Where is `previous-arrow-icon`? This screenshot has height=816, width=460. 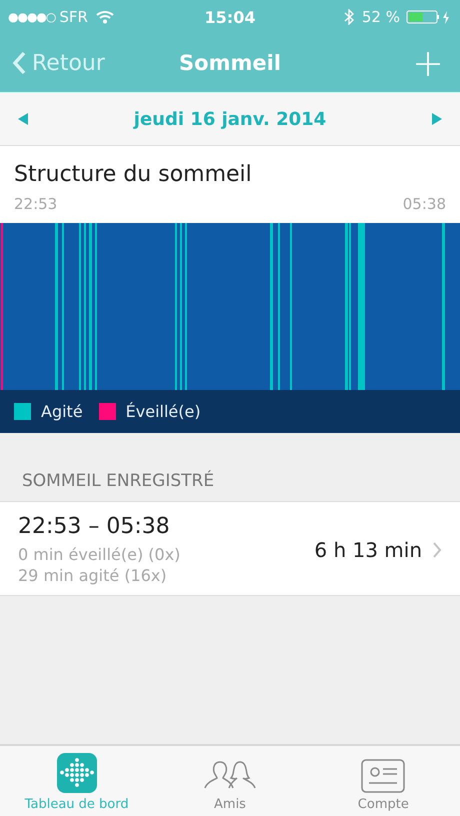
previous-arrow-icon is located at coordinates (23, 119).